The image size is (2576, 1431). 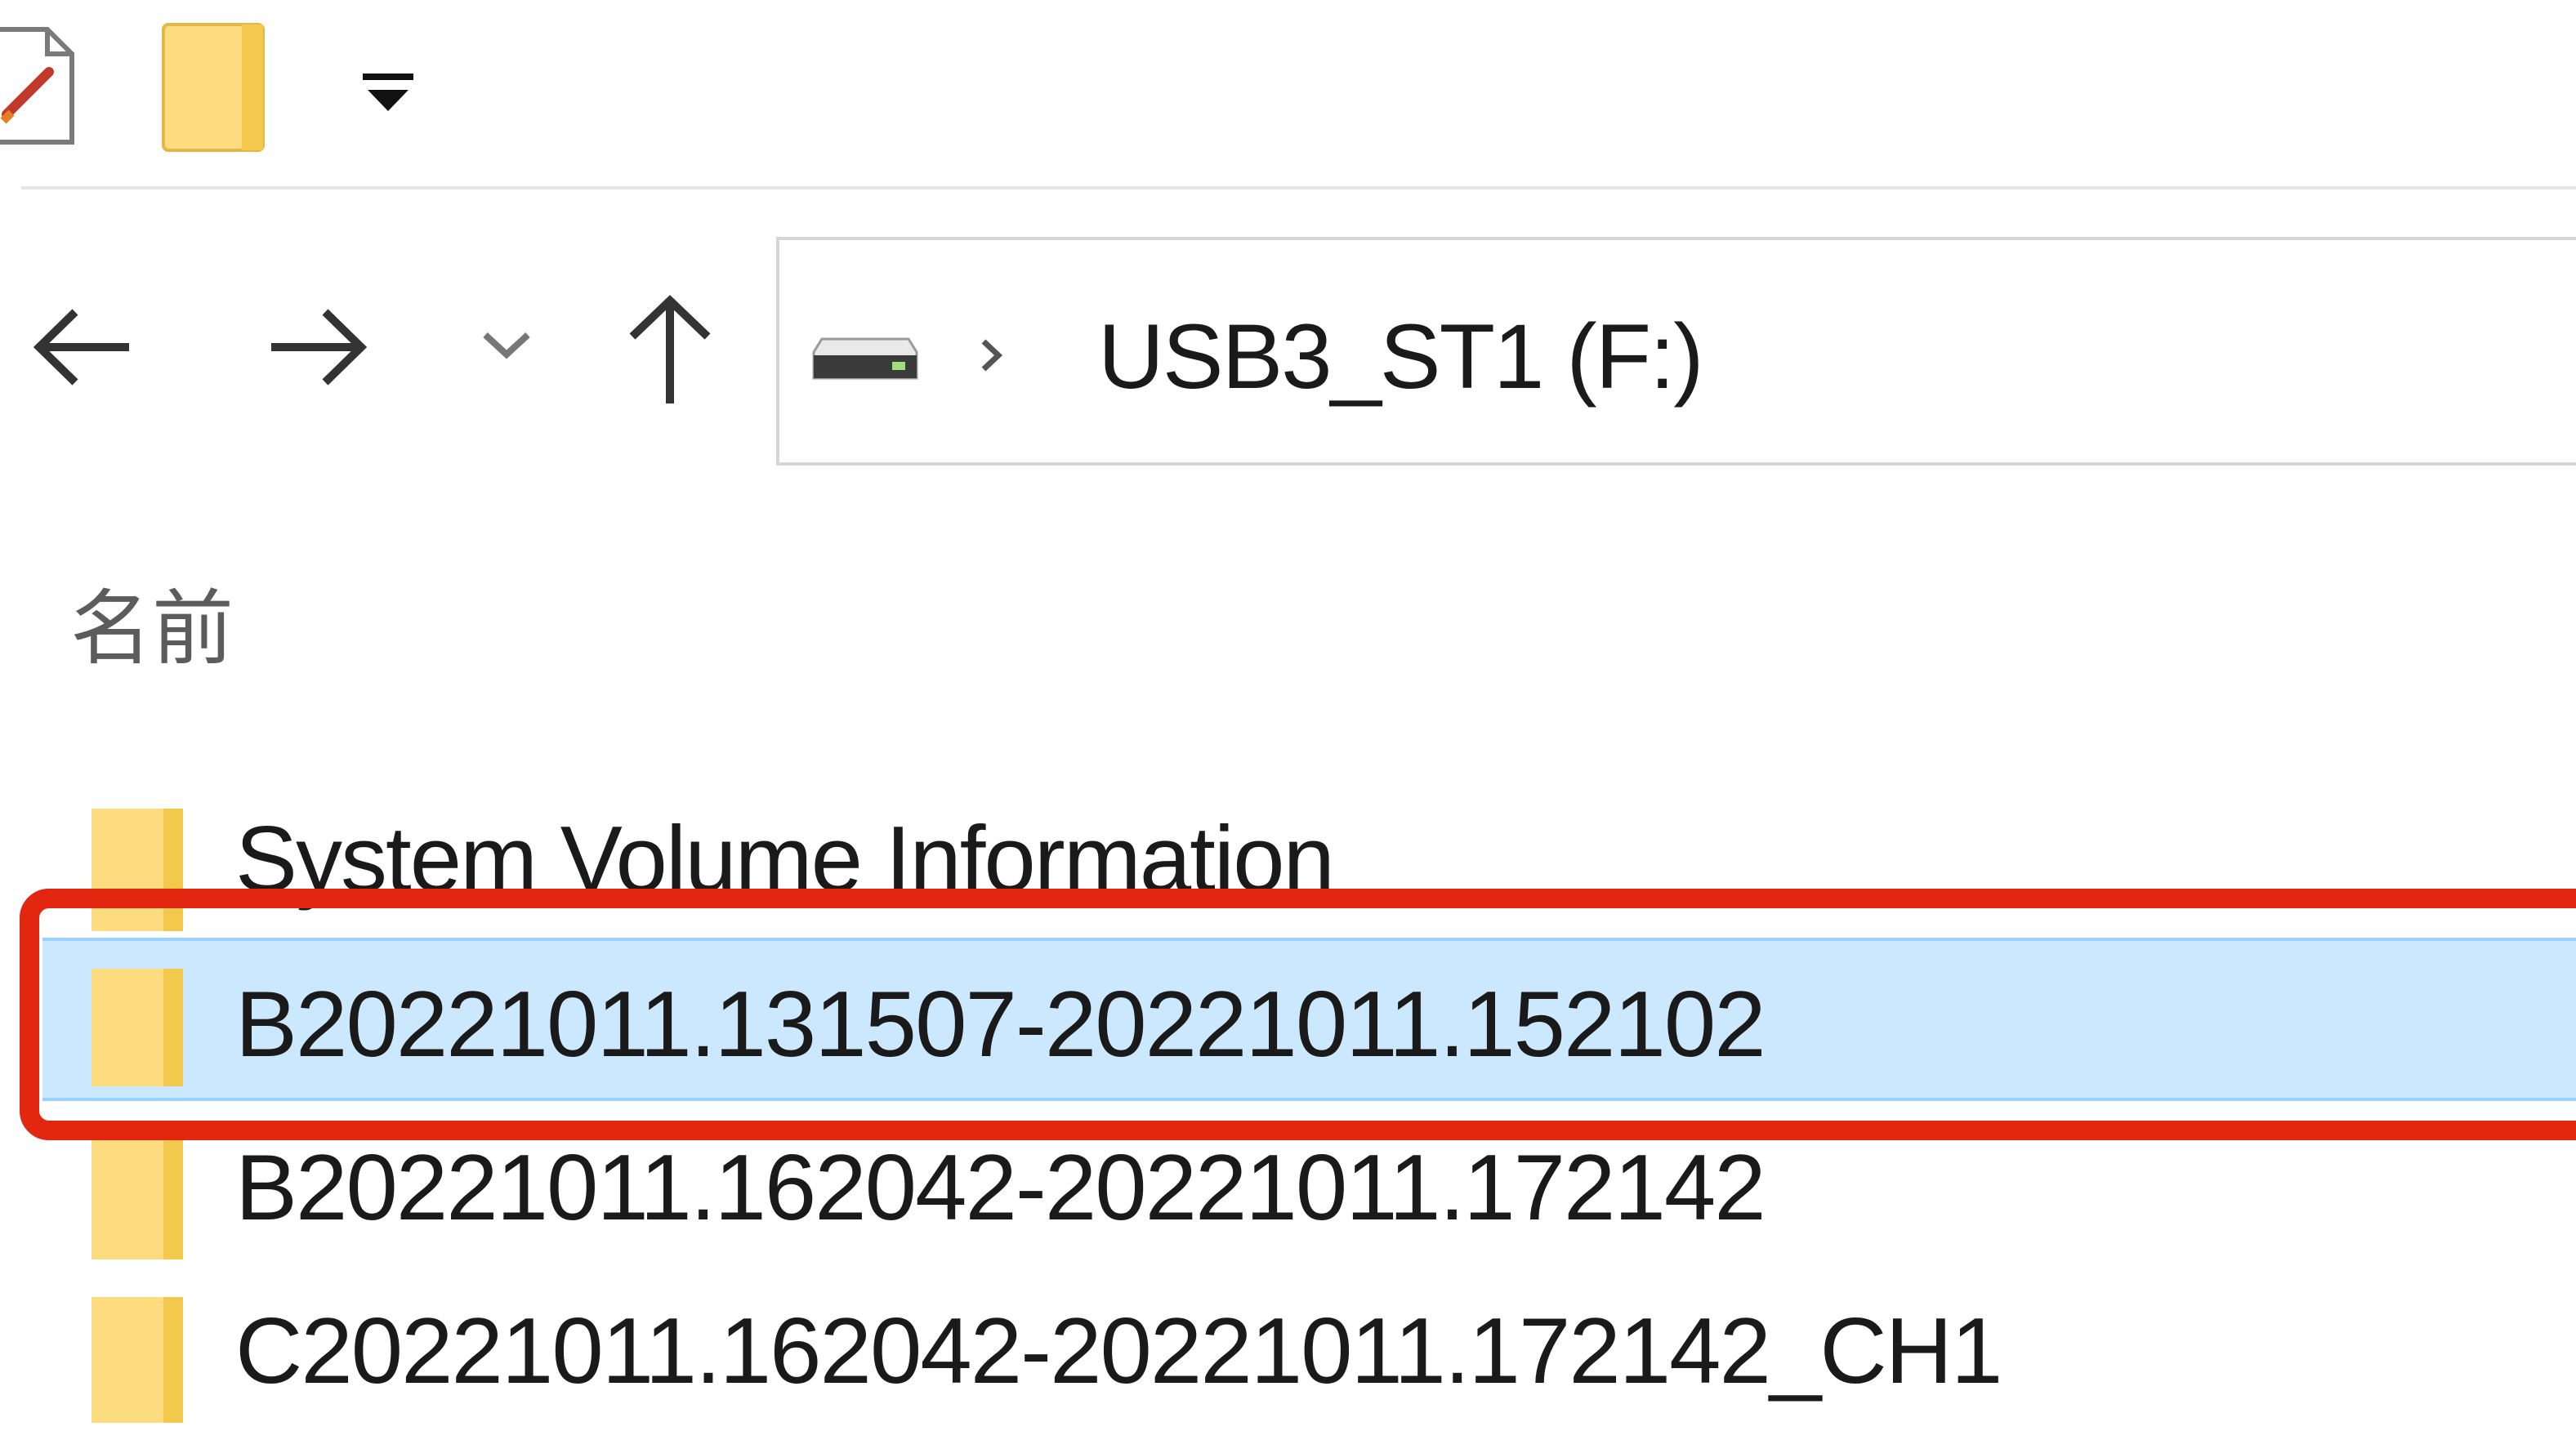 I want to click on list-item: C20221011.162042-20221011.172142_CH1, so click(x=1309, y=1345).